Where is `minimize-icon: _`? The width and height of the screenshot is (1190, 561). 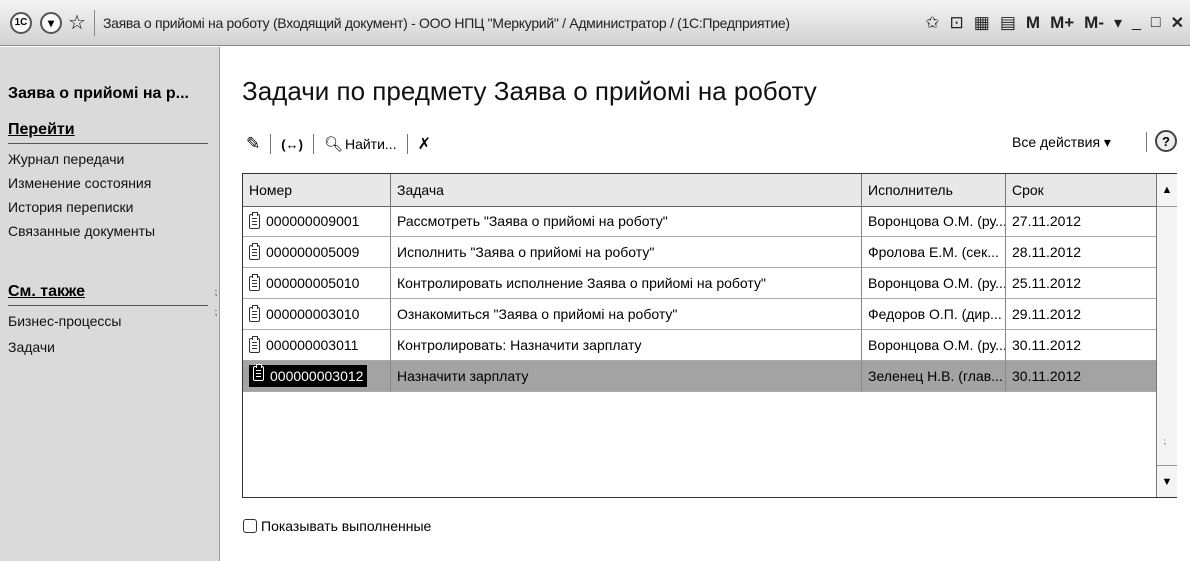
minimize-icon: _ is located at coordinates (1136, 23).